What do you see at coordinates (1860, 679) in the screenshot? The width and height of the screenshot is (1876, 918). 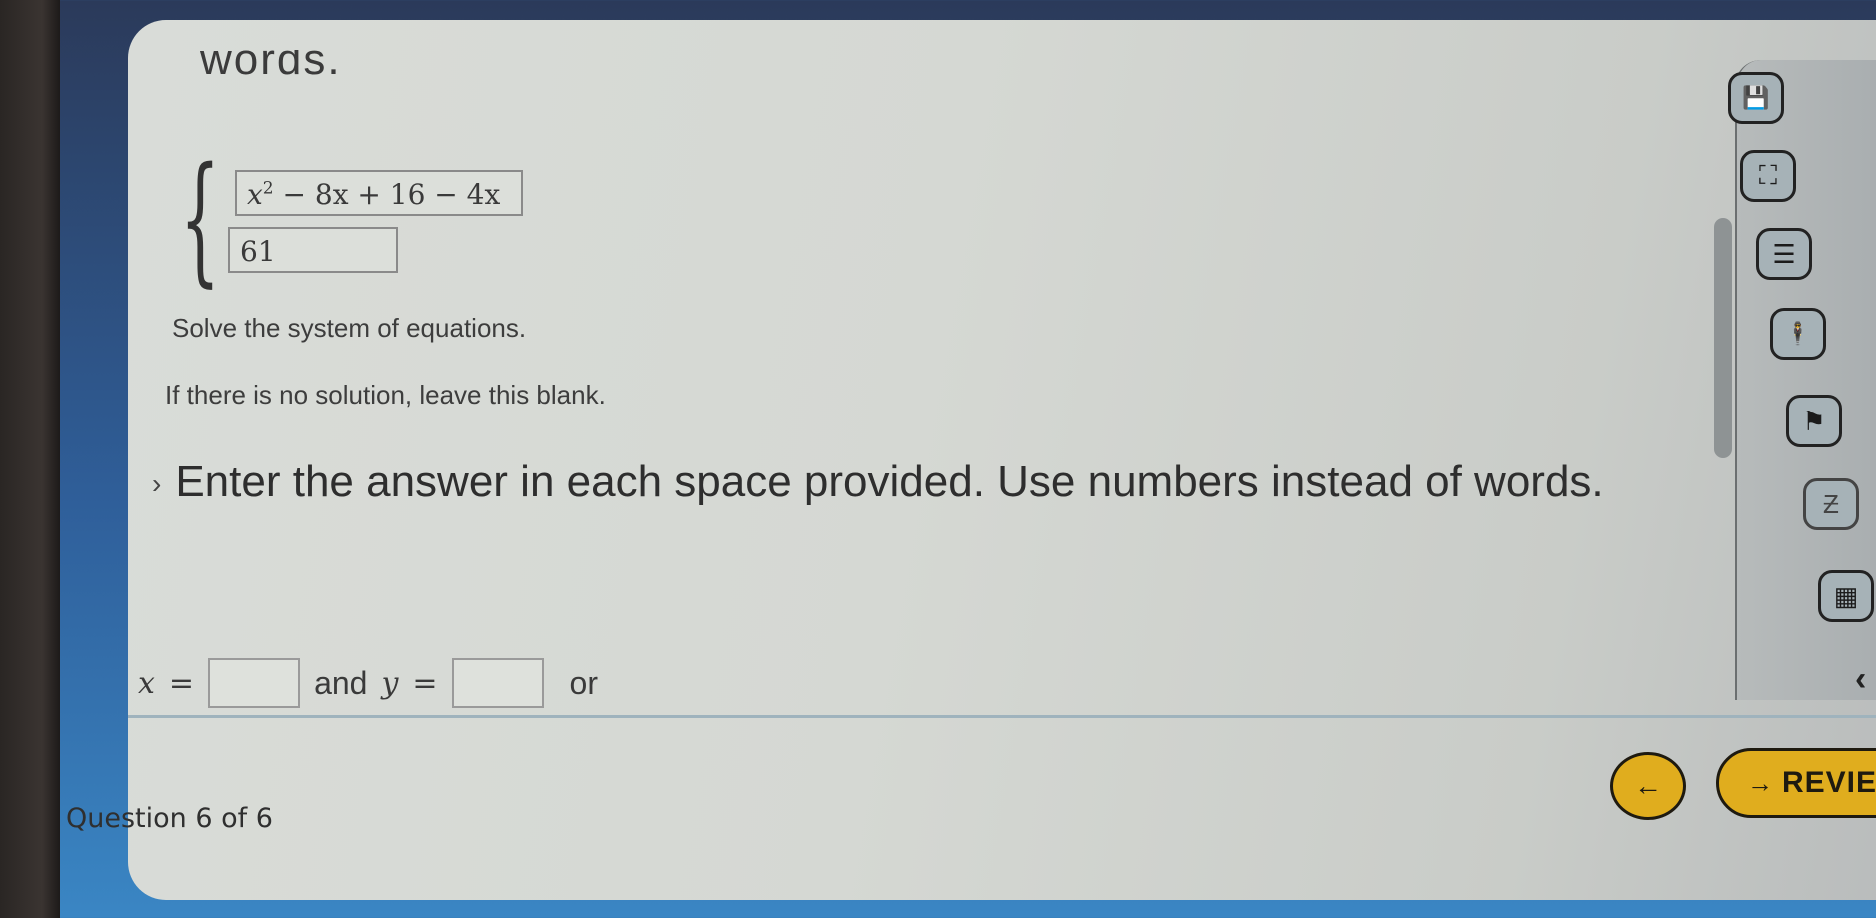 I see `collapse-sidebar-icon: ‹` at bounding box center [1860, 679].